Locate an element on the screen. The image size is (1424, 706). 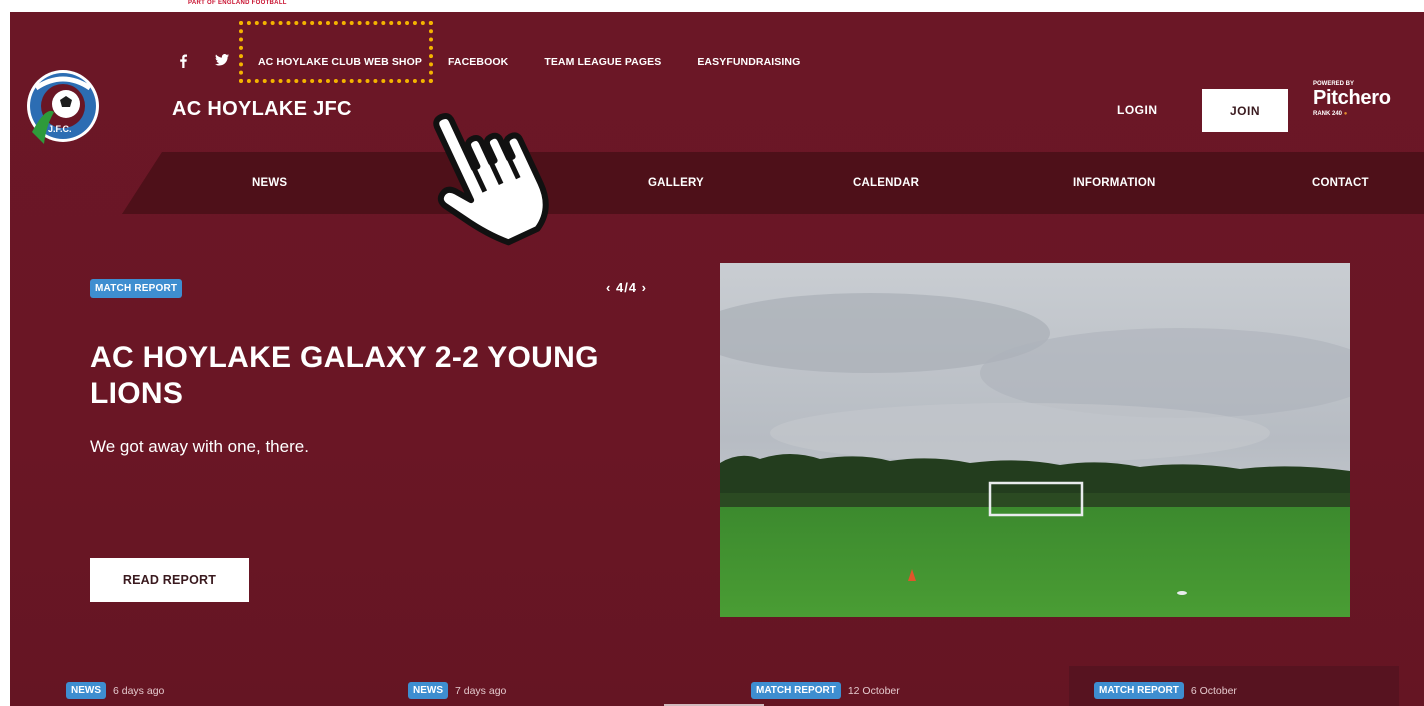
news-card: NEWS 6 days ago is located at coordinates (115, 690).